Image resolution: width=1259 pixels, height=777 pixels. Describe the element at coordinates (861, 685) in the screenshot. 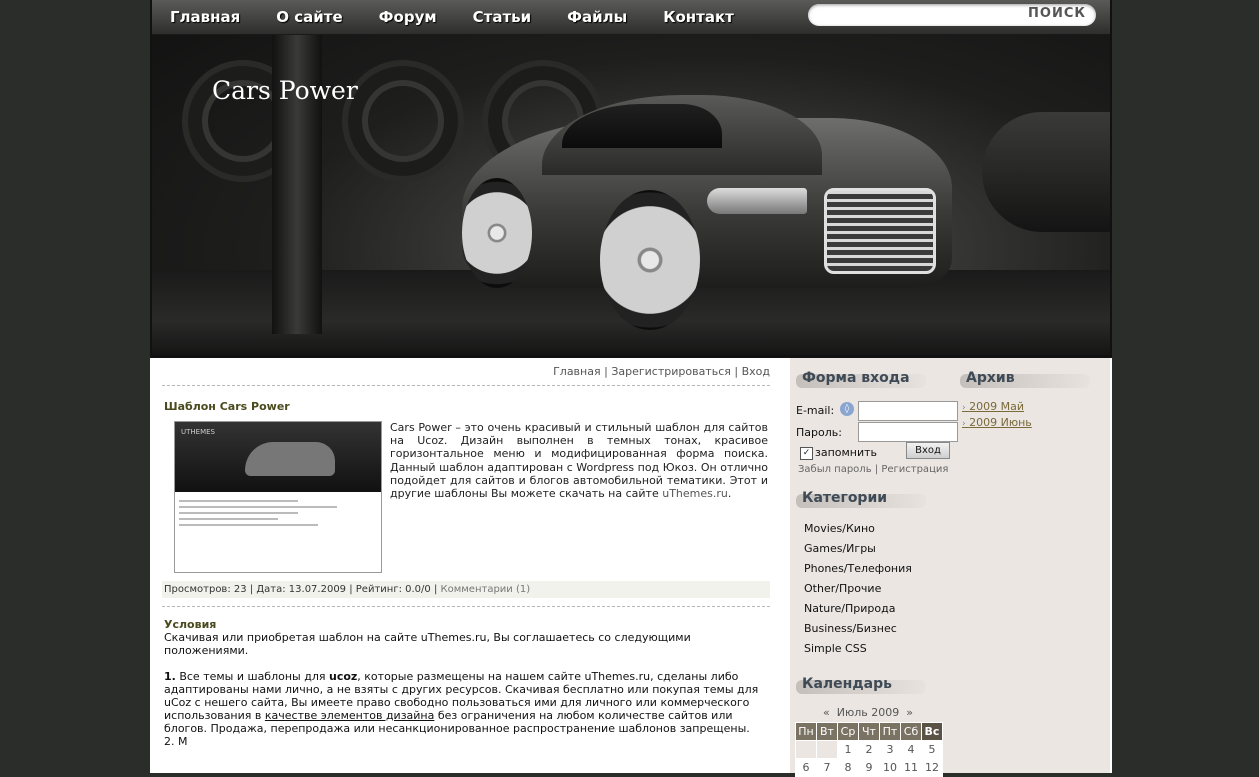

I see `calendar-title: Календарь` at that location.